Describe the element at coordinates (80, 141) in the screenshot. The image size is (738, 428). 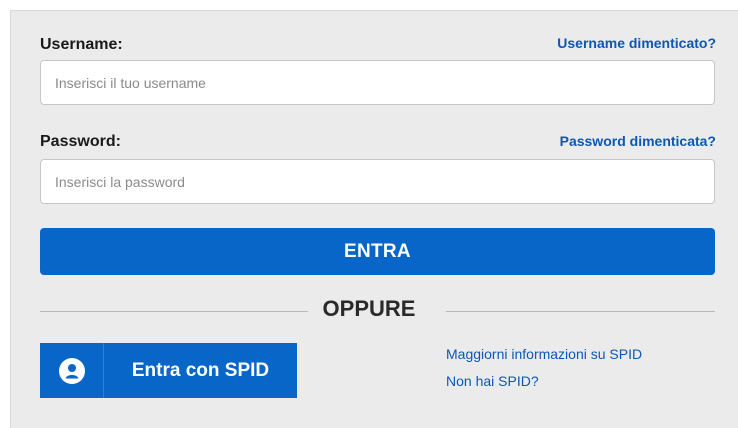
I see `password-label: Password:` at that location.